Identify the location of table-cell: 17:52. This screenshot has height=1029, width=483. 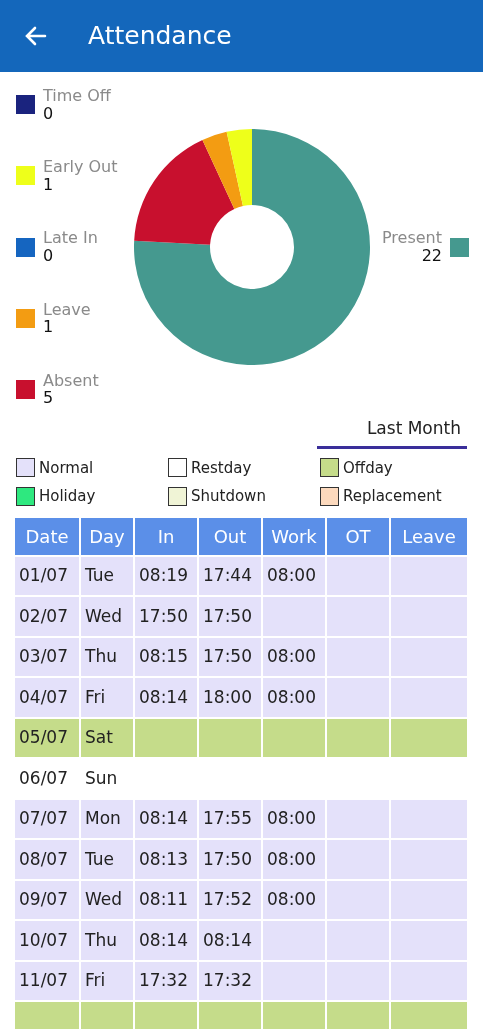
(230, 899).